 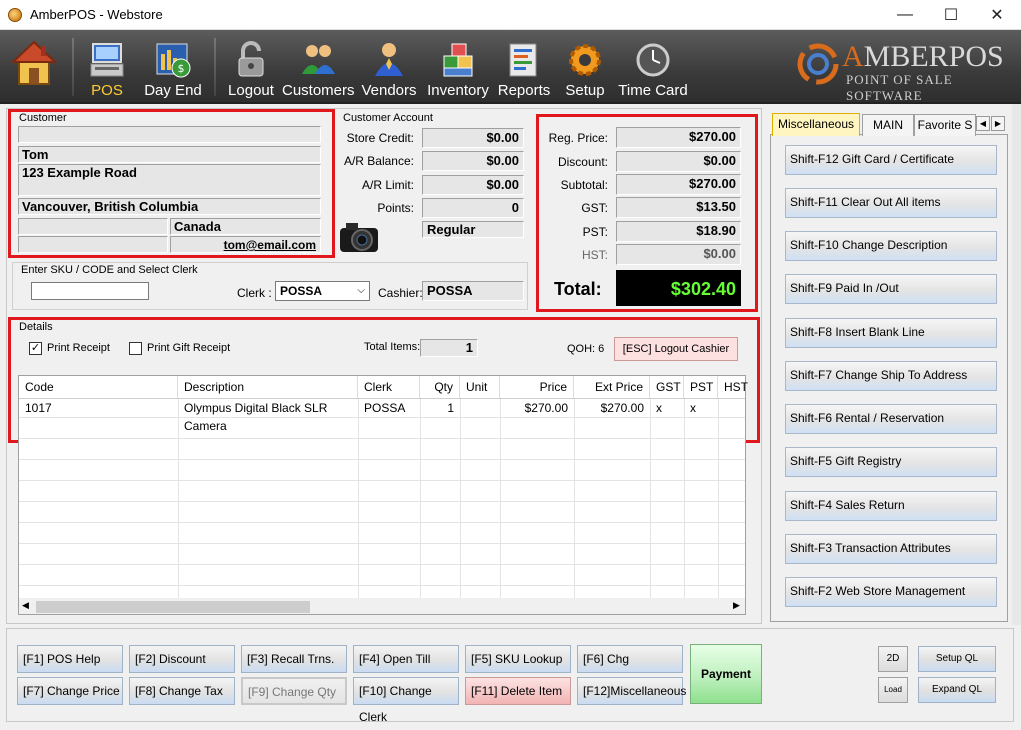 What do you see at coordinates (678, 161) in the screenshot?
I see `discount-value: $0.00` at bounding box center [678, 161].